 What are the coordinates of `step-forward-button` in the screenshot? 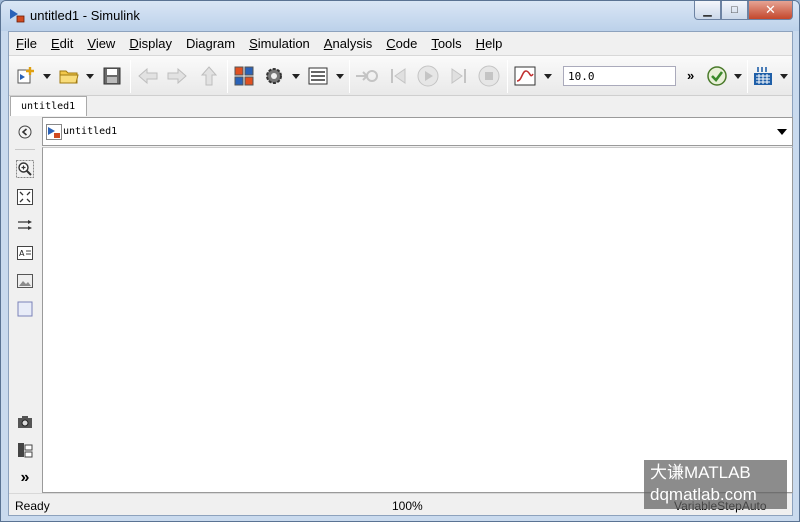 It's located at (458, 76).